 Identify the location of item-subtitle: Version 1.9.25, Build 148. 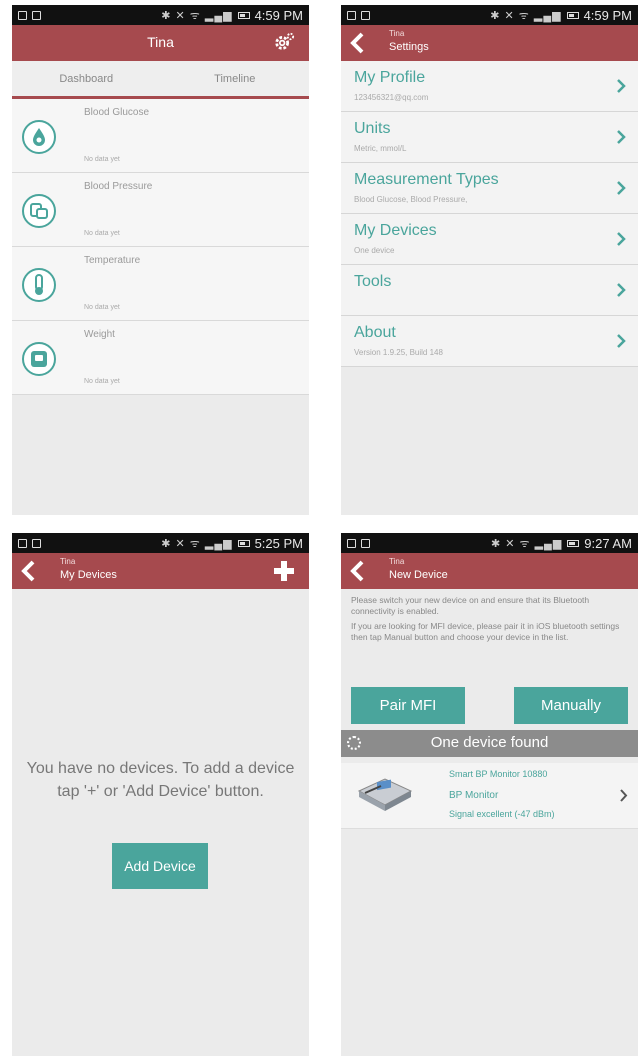
(398, 352).